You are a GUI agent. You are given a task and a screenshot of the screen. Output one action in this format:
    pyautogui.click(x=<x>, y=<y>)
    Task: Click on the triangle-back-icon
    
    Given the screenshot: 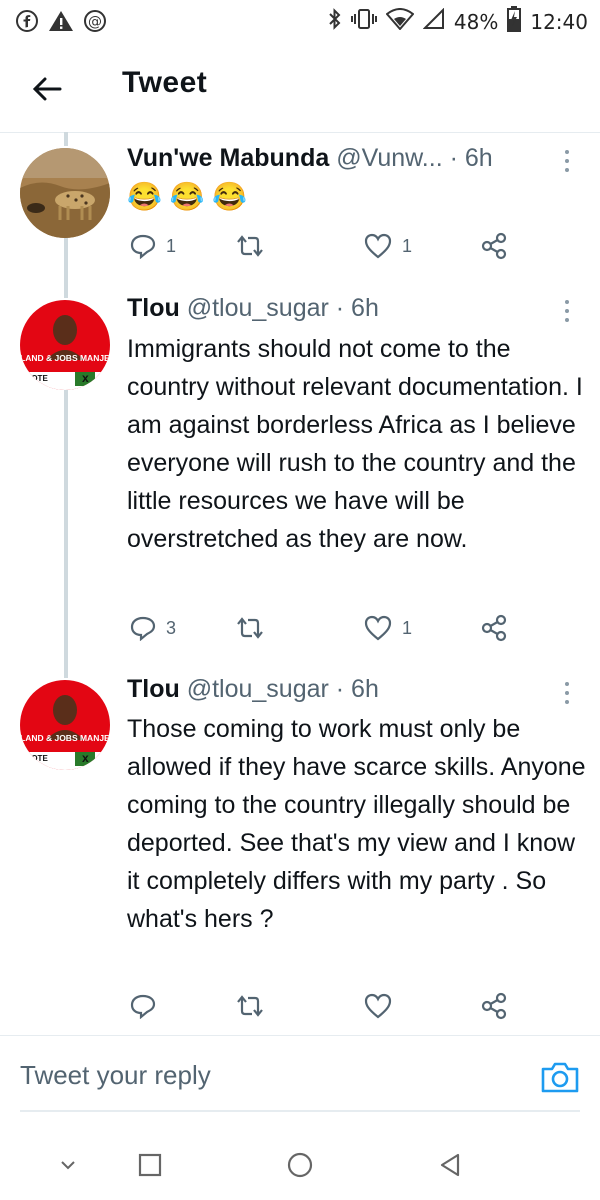 What is the action you would take?
    pyautogui.click(x=450, y=1165)
    